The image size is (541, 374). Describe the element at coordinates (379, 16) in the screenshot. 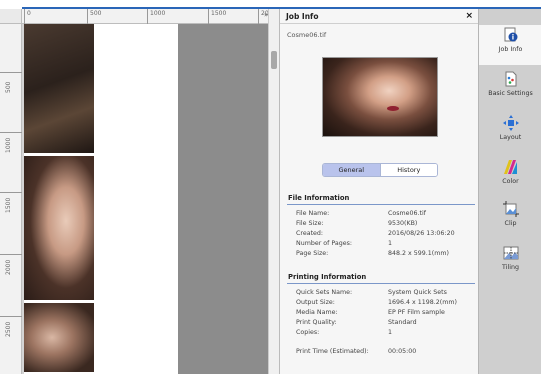

I see `panel-header: Job Info ×` at that location.